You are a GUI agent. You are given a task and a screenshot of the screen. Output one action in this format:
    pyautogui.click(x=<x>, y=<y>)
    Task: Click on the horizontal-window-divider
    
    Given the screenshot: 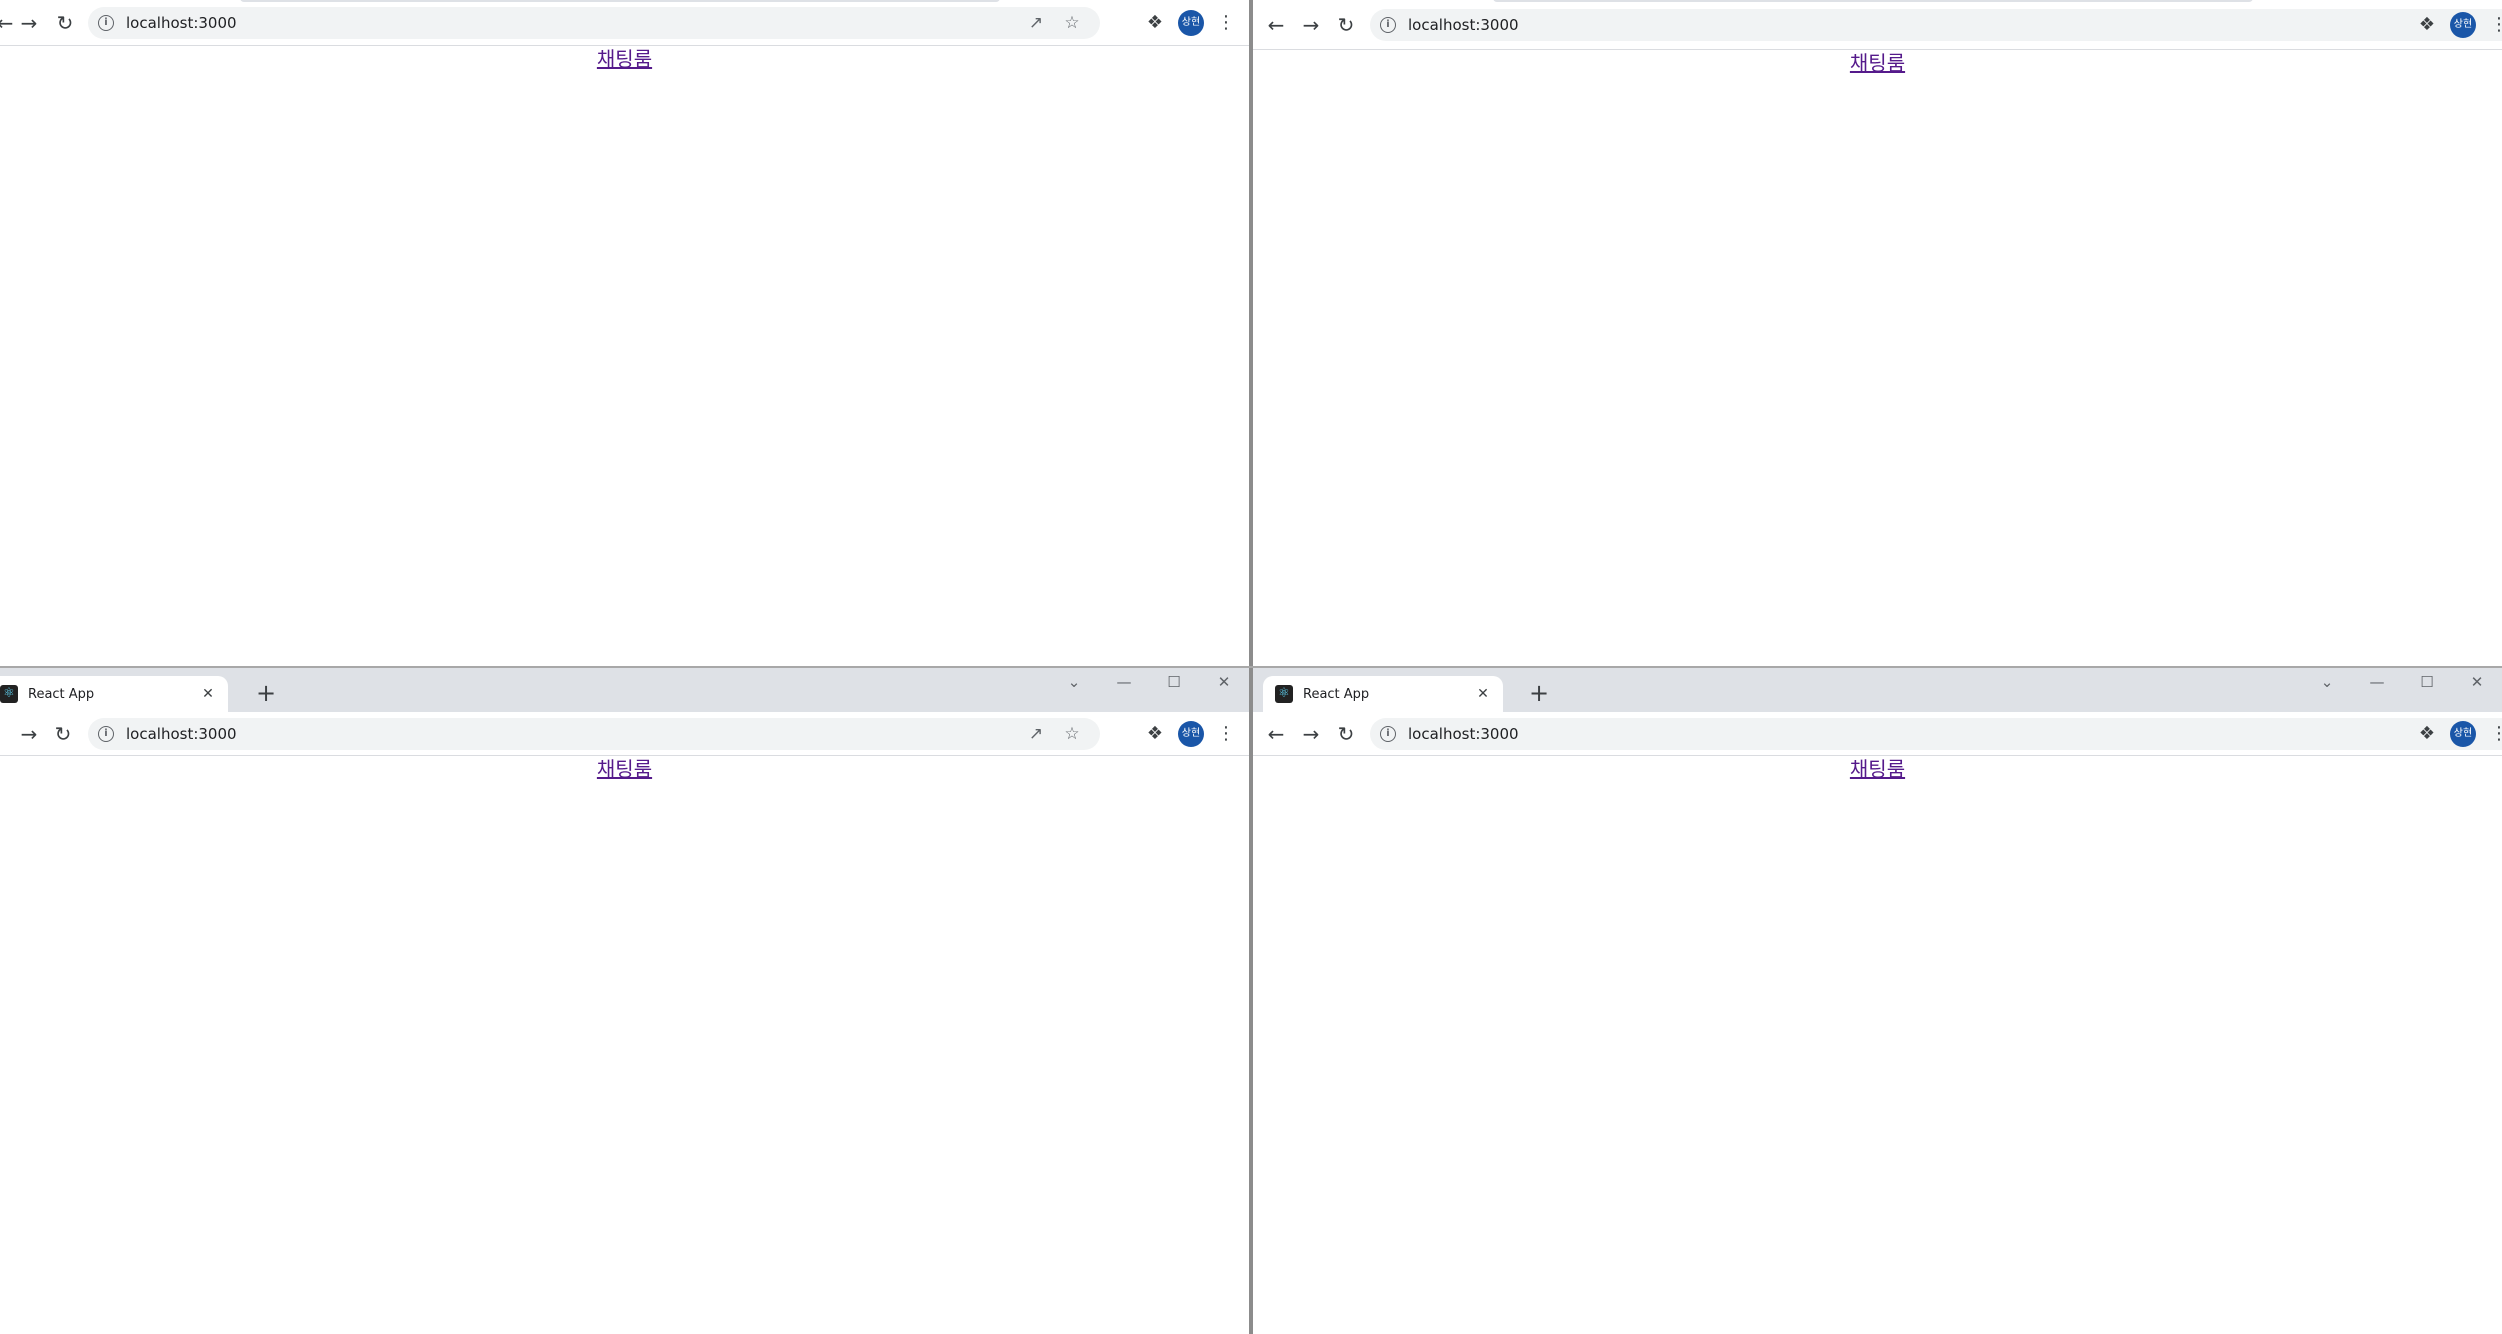 What is the action you would take?
    pyautogui.click(x=1251, y=667)
    